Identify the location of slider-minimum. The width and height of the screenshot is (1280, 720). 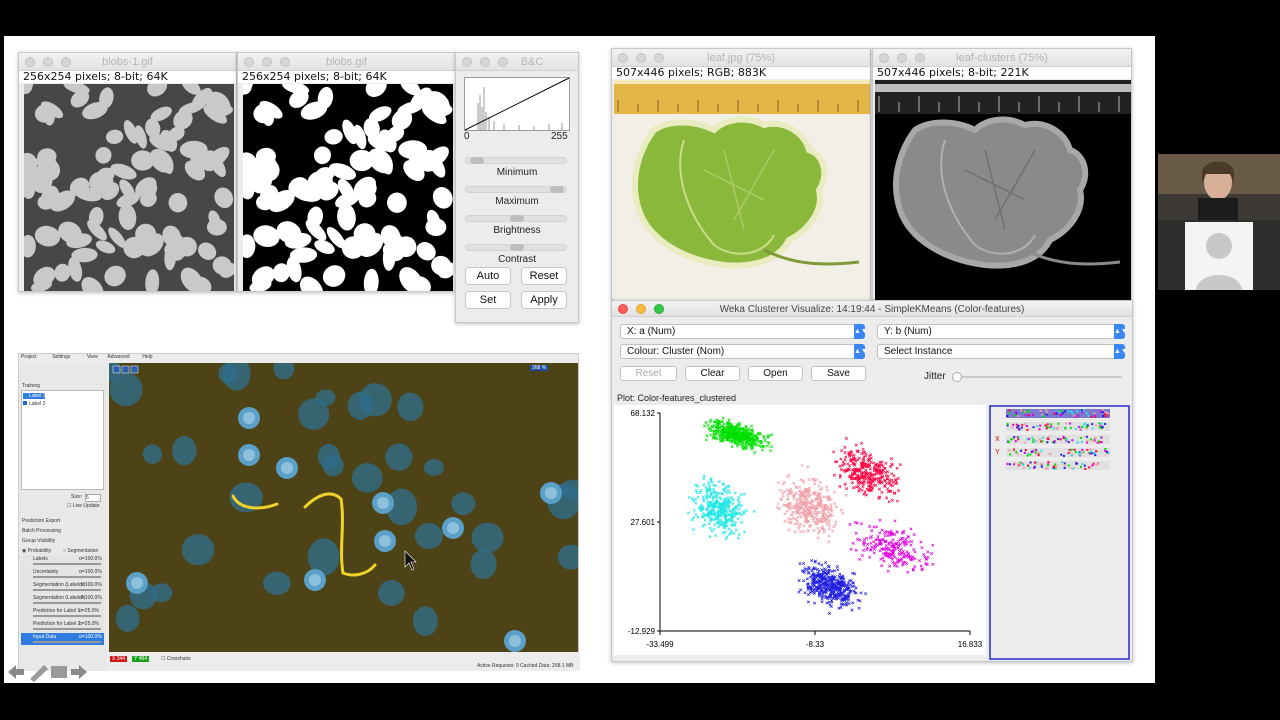
(516, 160).